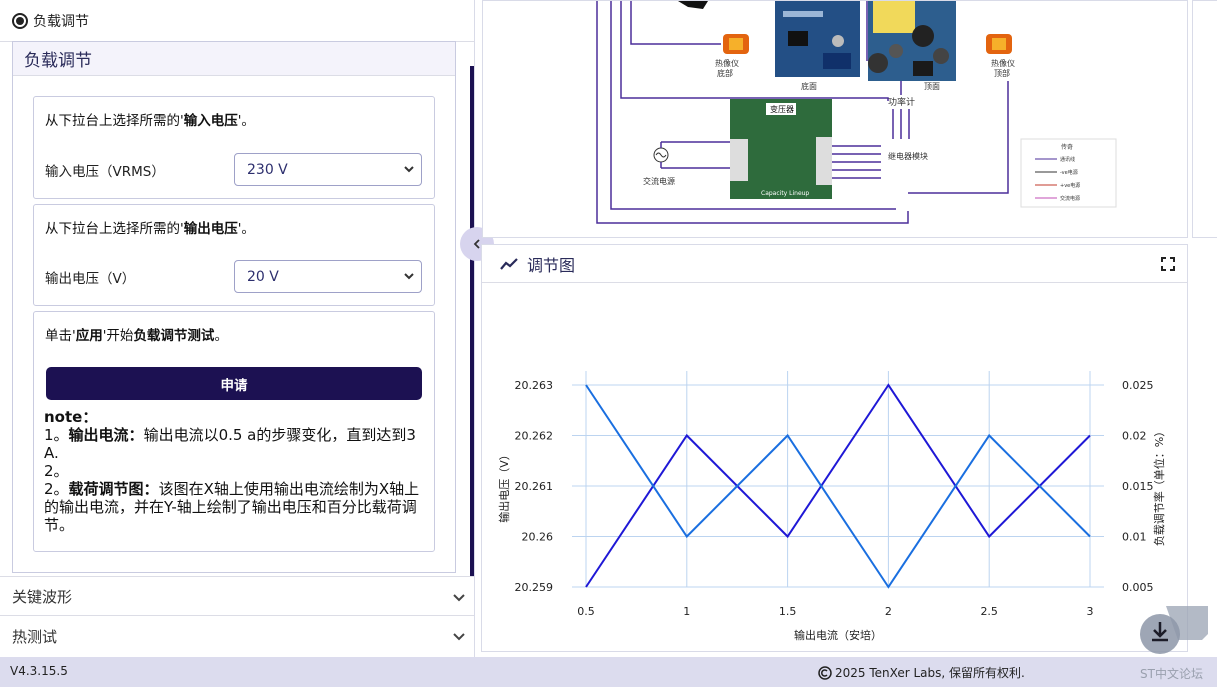 Image resolution: width=1217 pixels, height=687 pixels. I want to click on test-radio-option: 负载调节, so click(237, 21).